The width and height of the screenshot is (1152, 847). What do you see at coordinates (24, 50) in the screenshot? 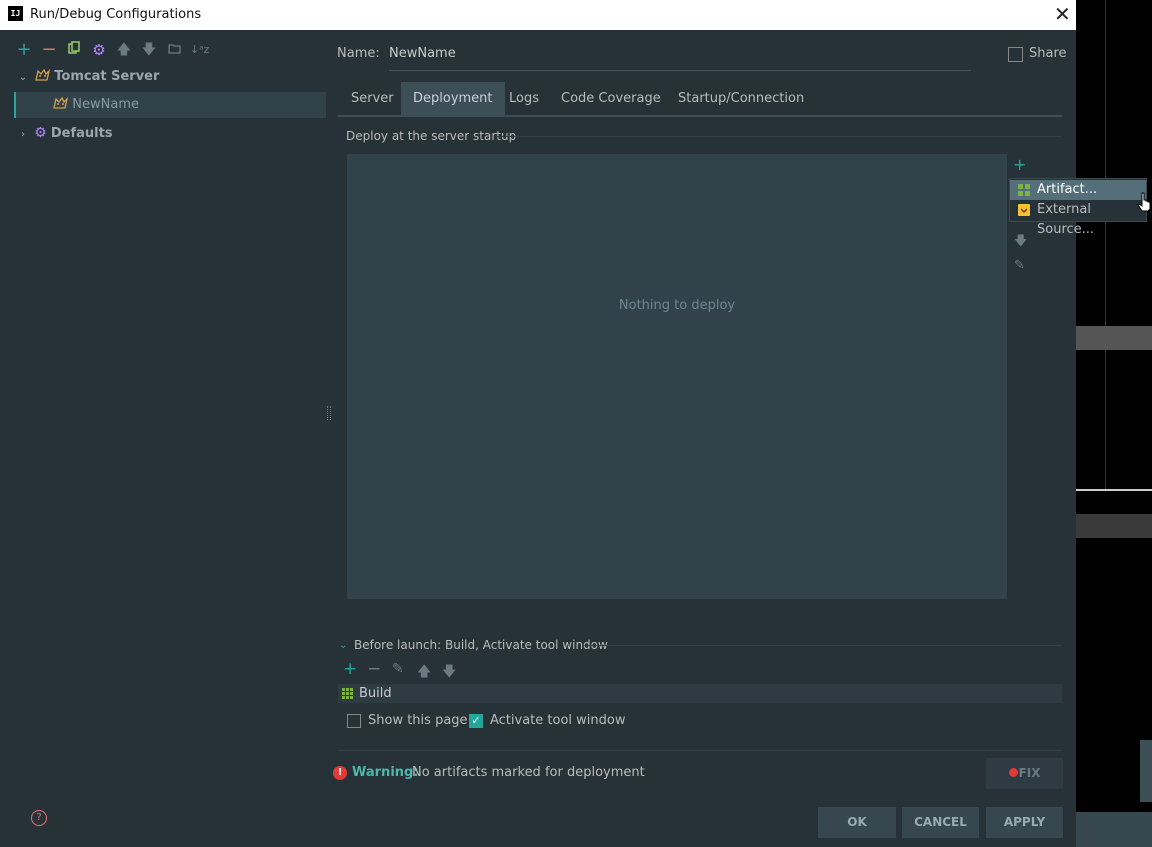
I see `add-icon: +` at bounding box center [24, 50].